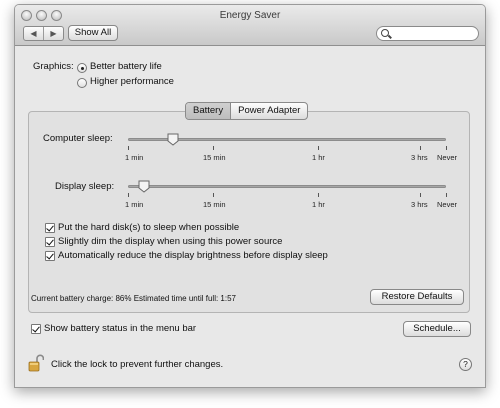 The width and height of the screenshot is (500, 408). What do you see at coordinates (82, 68) in the screenshot?
I see `better-battery-radio` at bounding box center [82, 68].